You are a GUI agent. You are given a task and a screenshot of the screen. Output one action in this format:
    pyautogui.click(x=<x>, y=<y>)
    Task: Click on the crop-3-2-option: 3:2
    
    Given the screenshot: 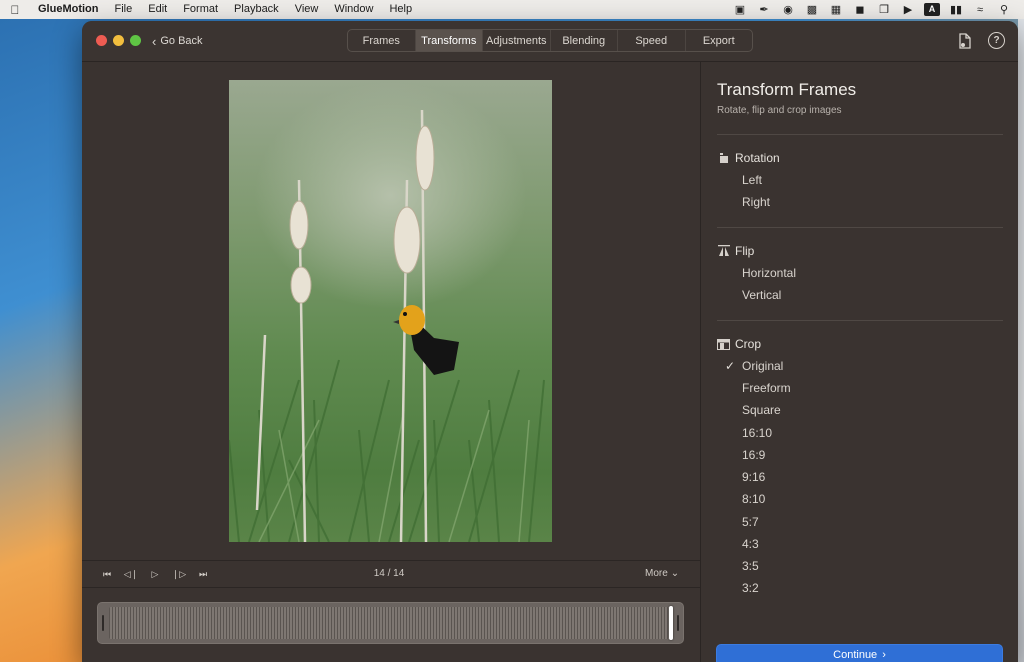 What is the action you would take?
    pyautogui.click(x=750, y=588)
    